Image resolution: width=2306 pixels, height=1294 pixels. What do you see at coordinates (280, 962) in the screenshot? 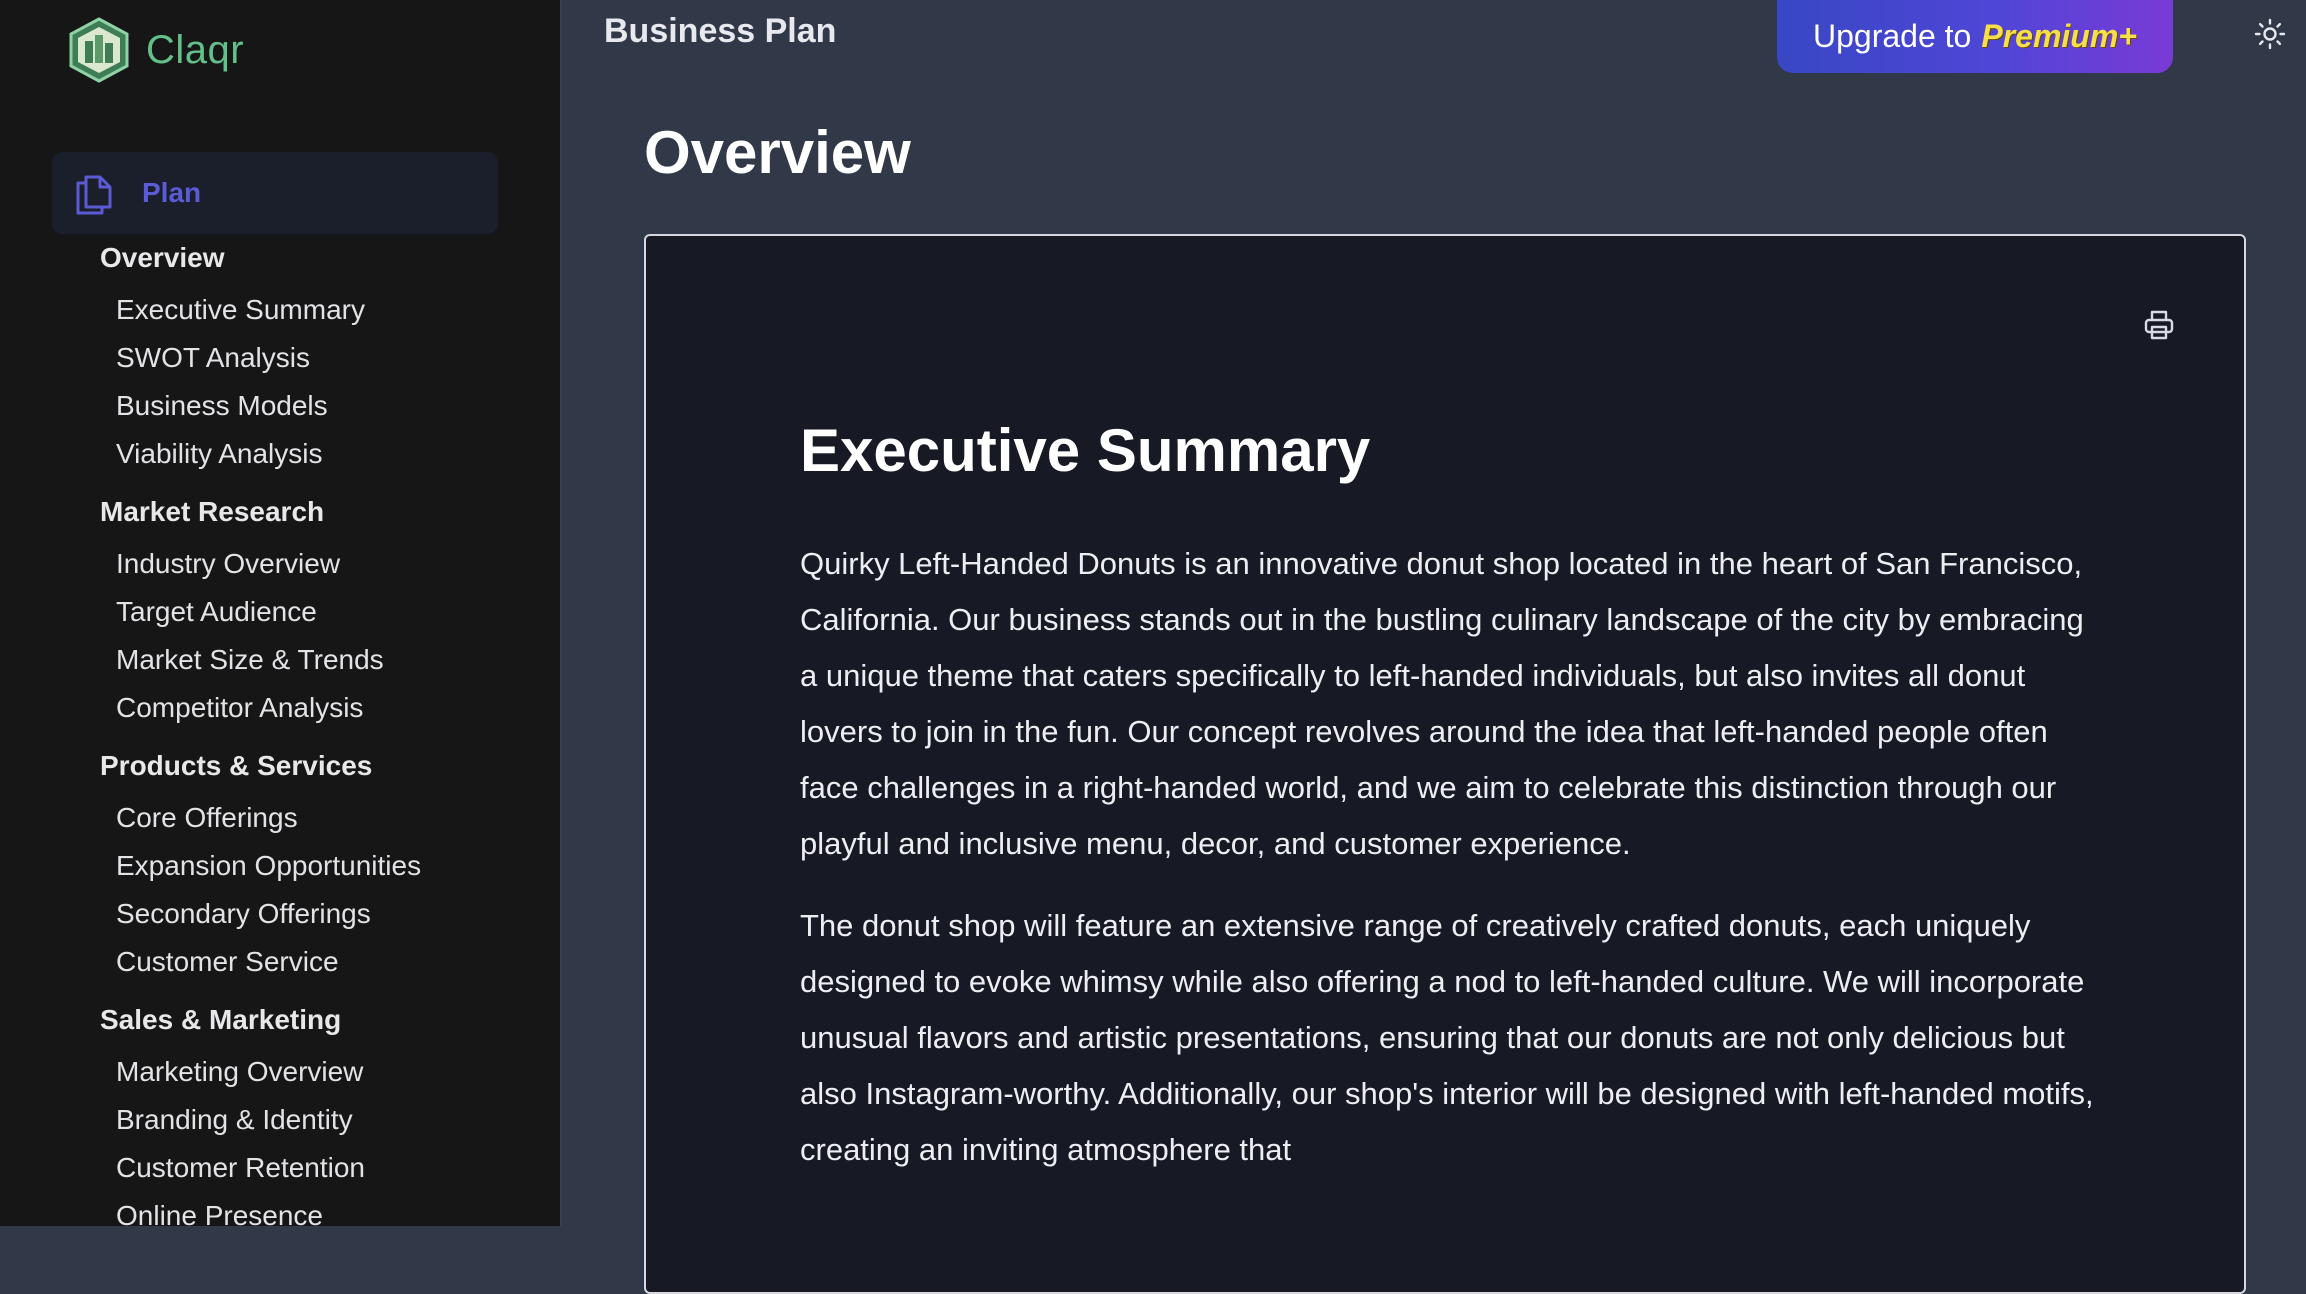
I see `nav-link-customer-service: Customer Service` at bounding box center [280, 962].